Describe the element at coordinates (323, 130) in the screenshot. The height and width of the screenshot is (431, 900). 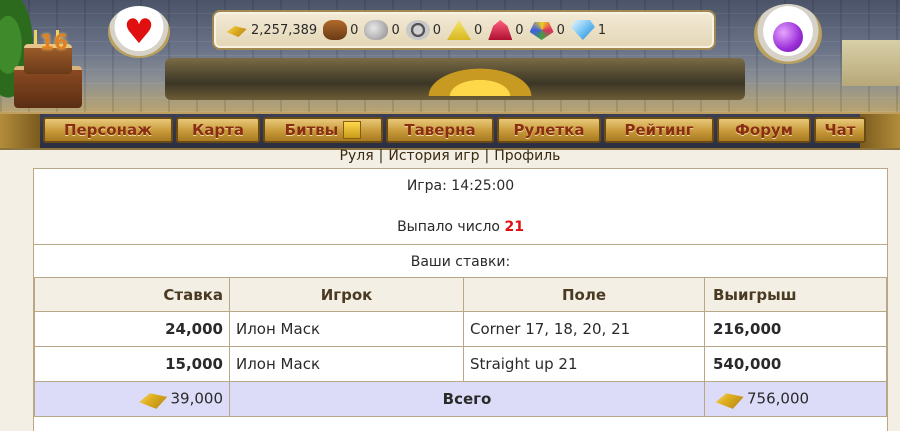
I see `nav-battles: Битвы` at that location.